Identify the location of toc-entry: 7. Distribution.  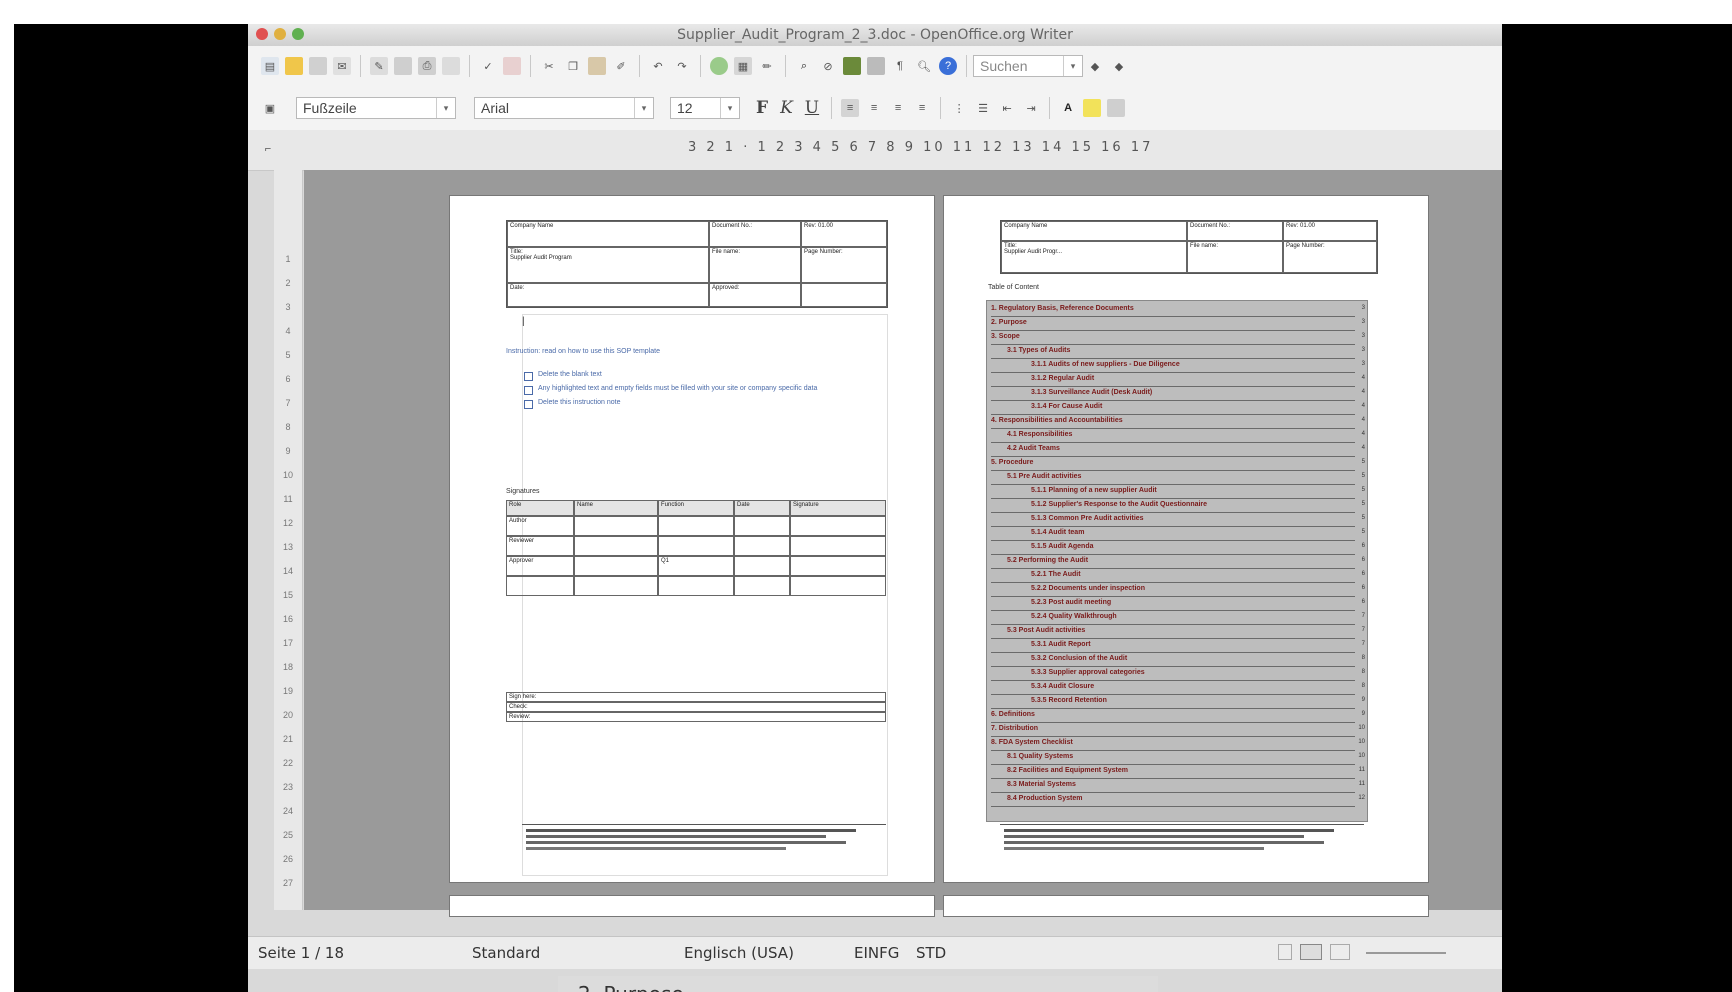
(1014, 728).